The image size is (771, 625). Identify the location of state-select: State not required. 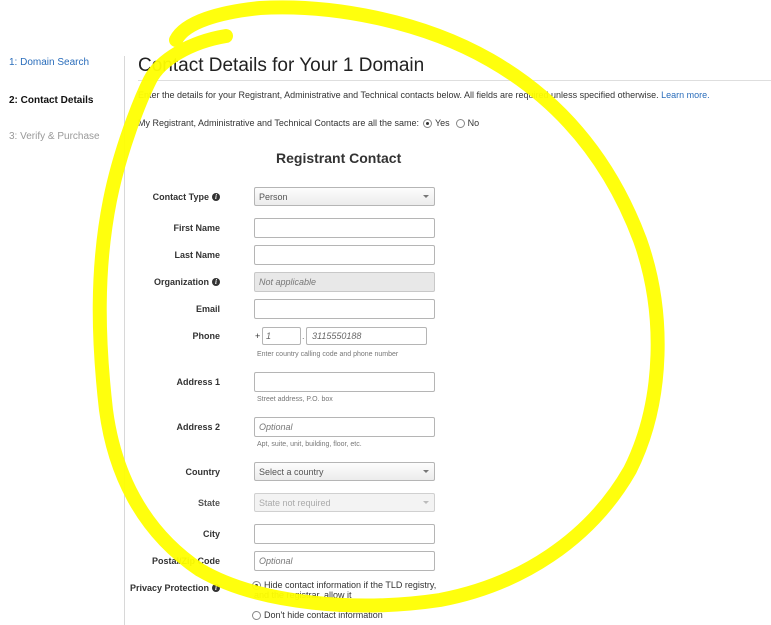
(344, 502).